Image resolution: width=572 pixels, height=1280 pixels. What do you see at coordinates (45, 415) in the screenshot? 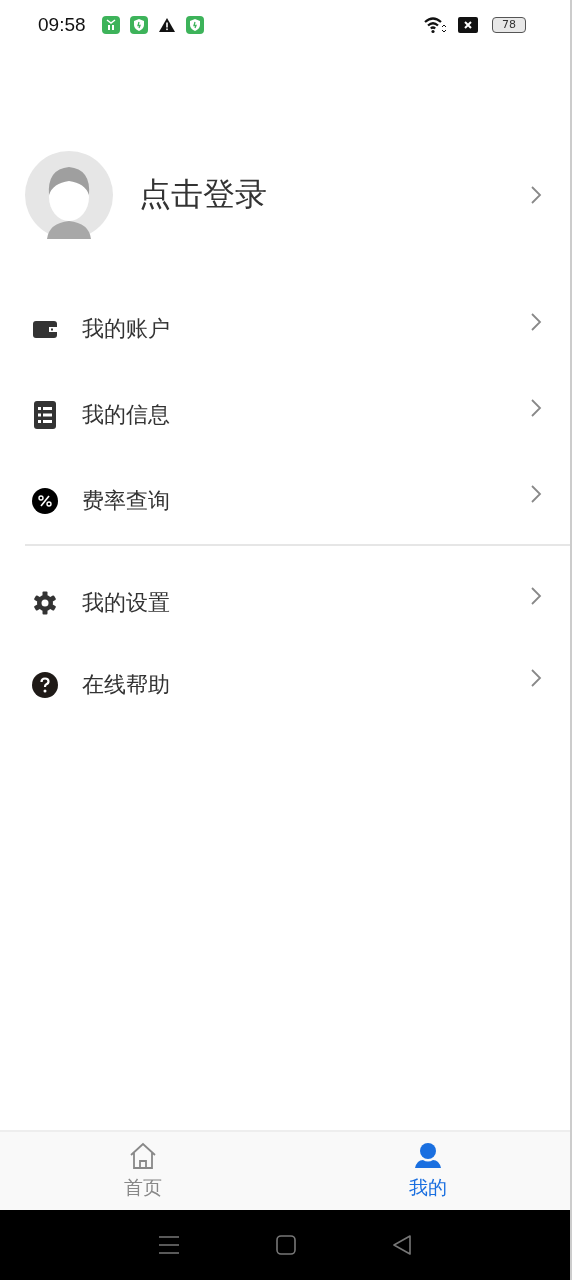
I see `list-icon` at bounding box center [45, 415].